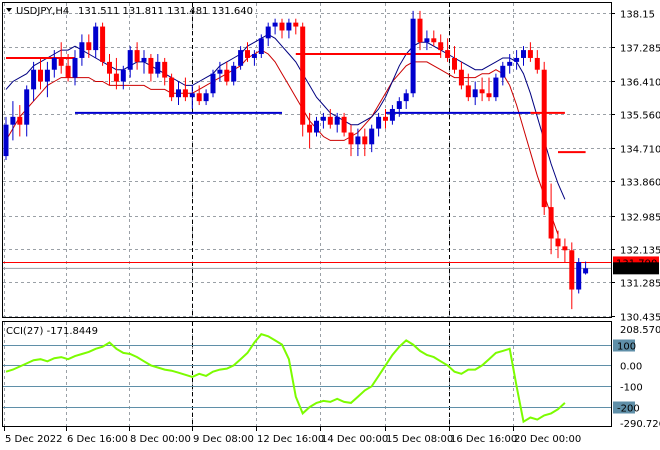 This screenshot has height=450, width=660. What do you see at coordinates (640, 318) in the screenshot?
I see `price-tick-label: 130.435` at bounding box center [640, 318].